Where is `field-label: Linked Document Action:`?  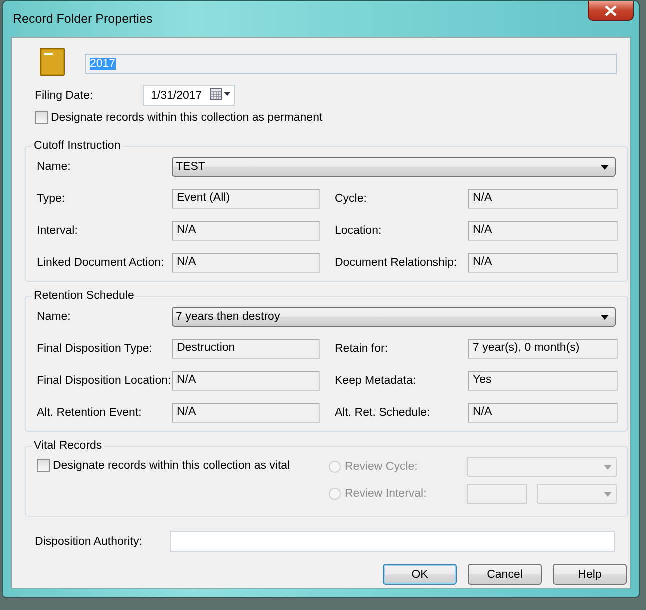 field-label: Linked Document Action: is located at coordinates (101, 262).